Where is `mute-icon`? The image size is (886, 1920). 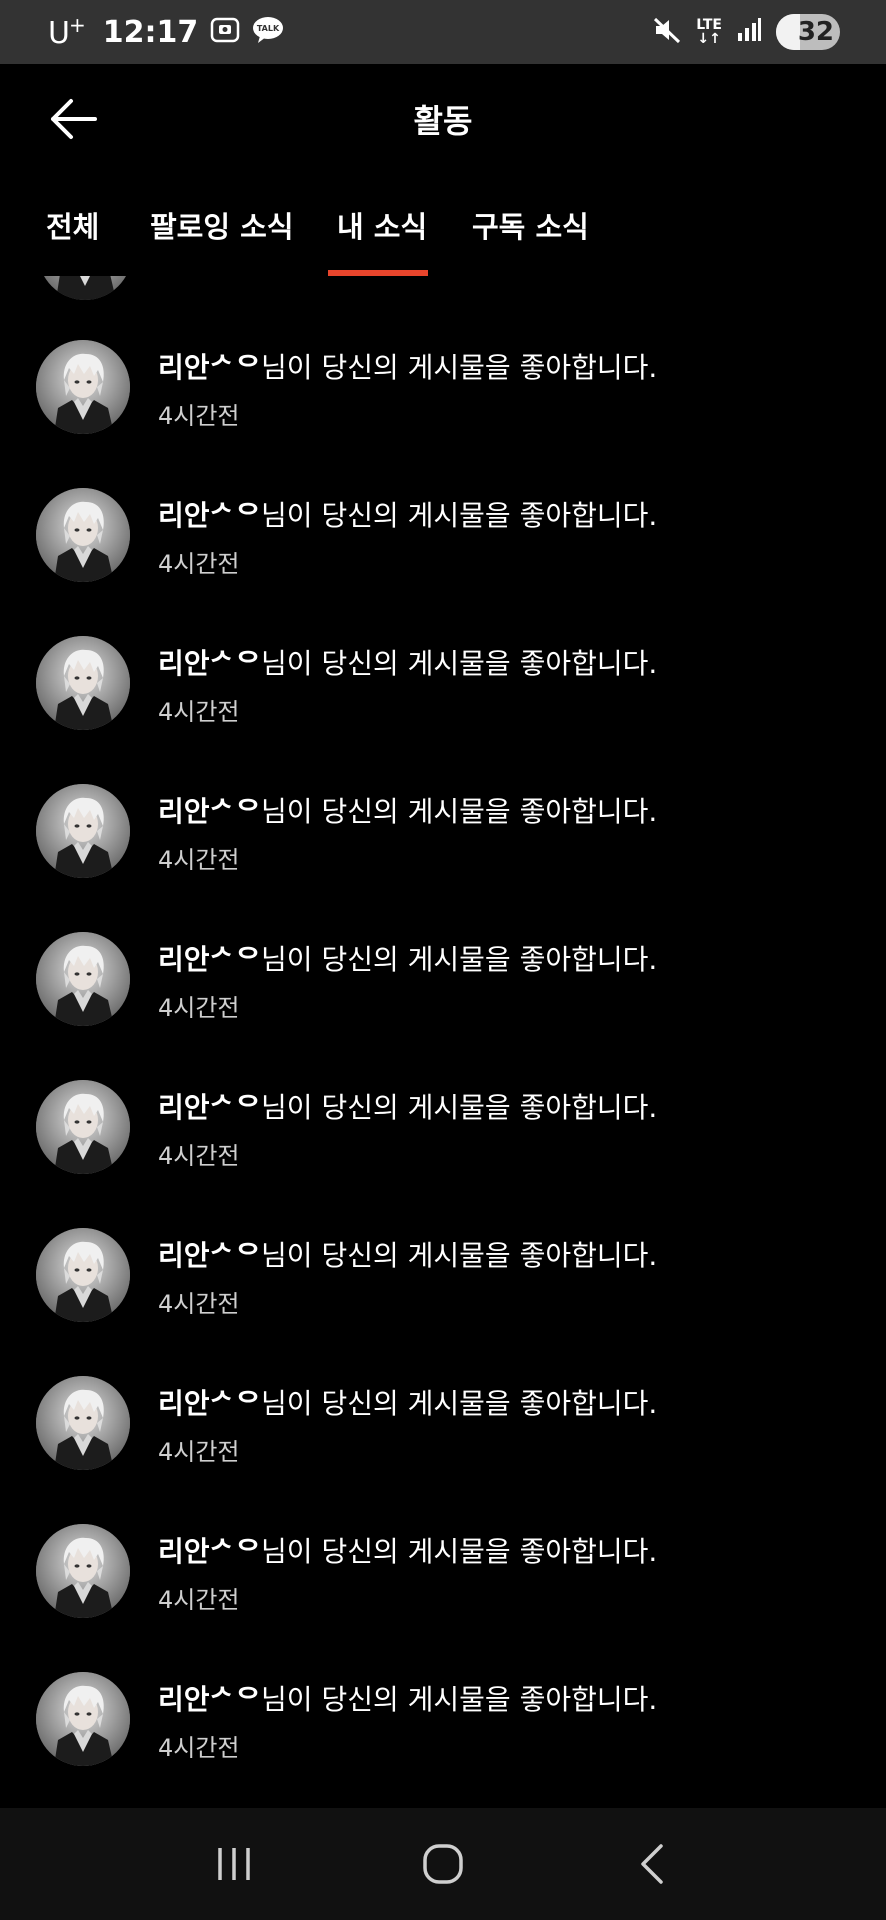 mute-icon is located at coordinates (667, 32).